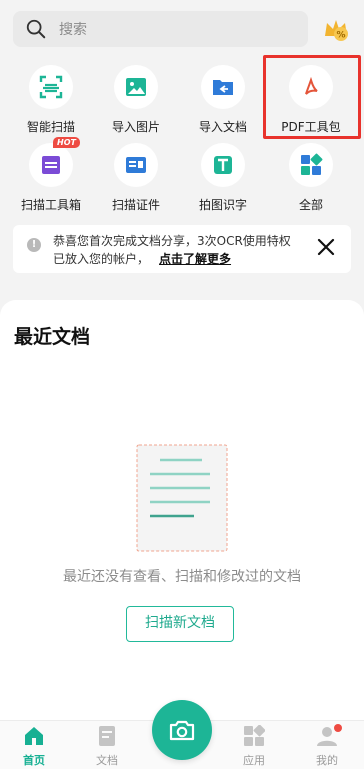  What do you see at coordinates (107, 760) in the screenshot?
I see `tab-label: 文档` at bounding box center [107, 760].